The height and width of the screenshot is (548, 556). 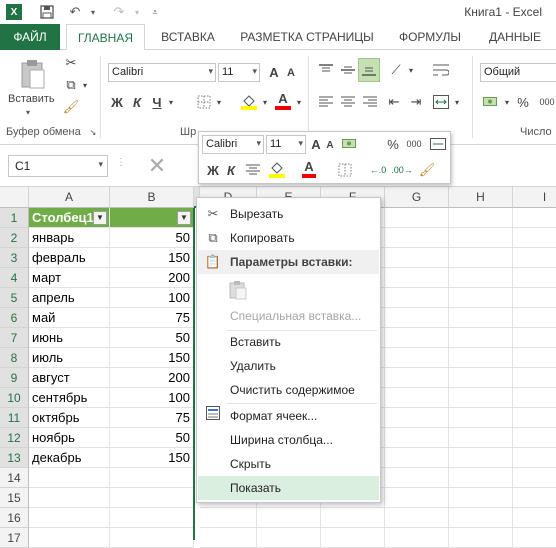 What do you see at coordinates (348, 102) in the screenshot?
I see `align-center-icon` at bounding box center [348, 102].